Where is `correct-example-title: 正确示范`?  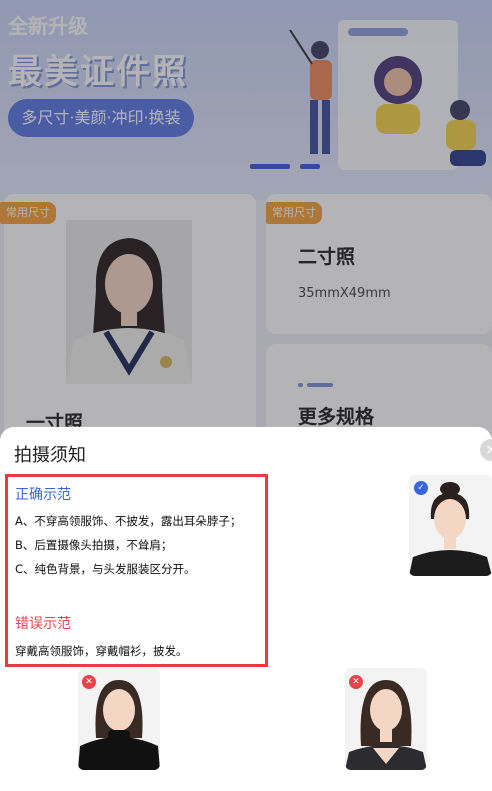 correct-example-title: 正确示范 is located at coordinates (43, 495).